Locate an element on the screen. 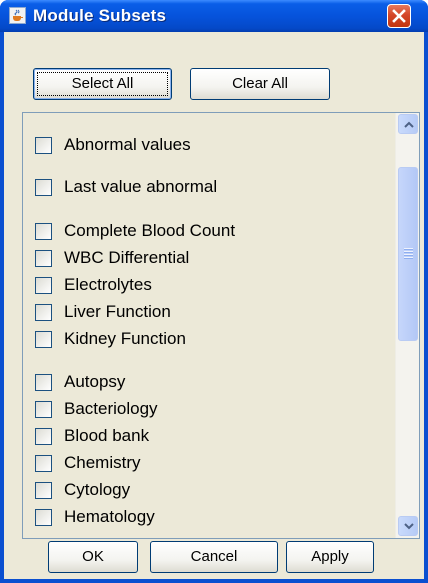  vertical-scrollbar is located at coordinates (407, 325).